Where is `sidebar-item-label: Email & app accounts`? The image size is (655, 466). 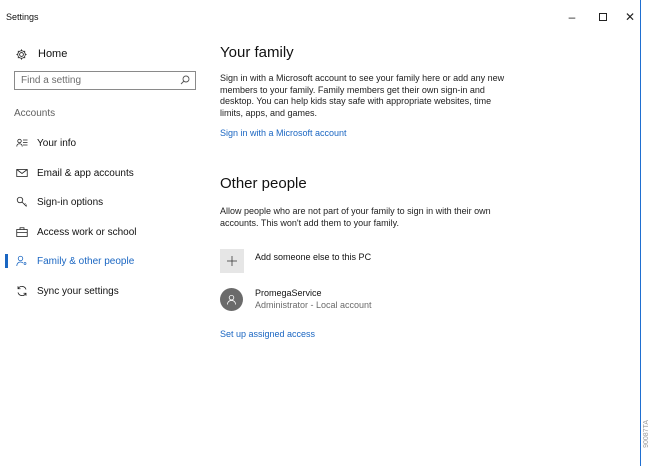 sidebar-item-label: Email & app accounts is located at coordinates (85, 173).